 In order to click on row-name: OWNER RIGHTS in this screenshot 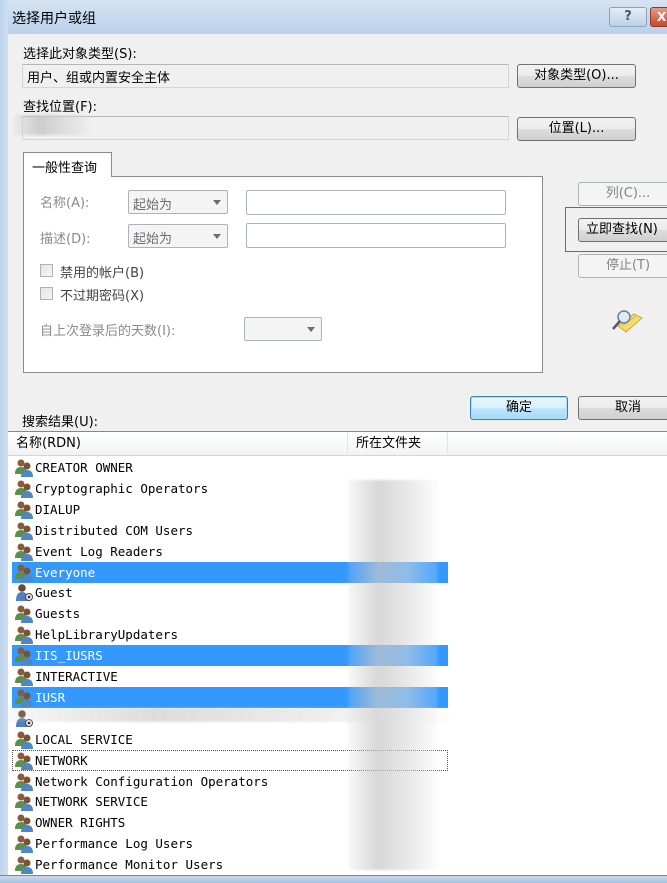, I will do `click(80, 823)`.